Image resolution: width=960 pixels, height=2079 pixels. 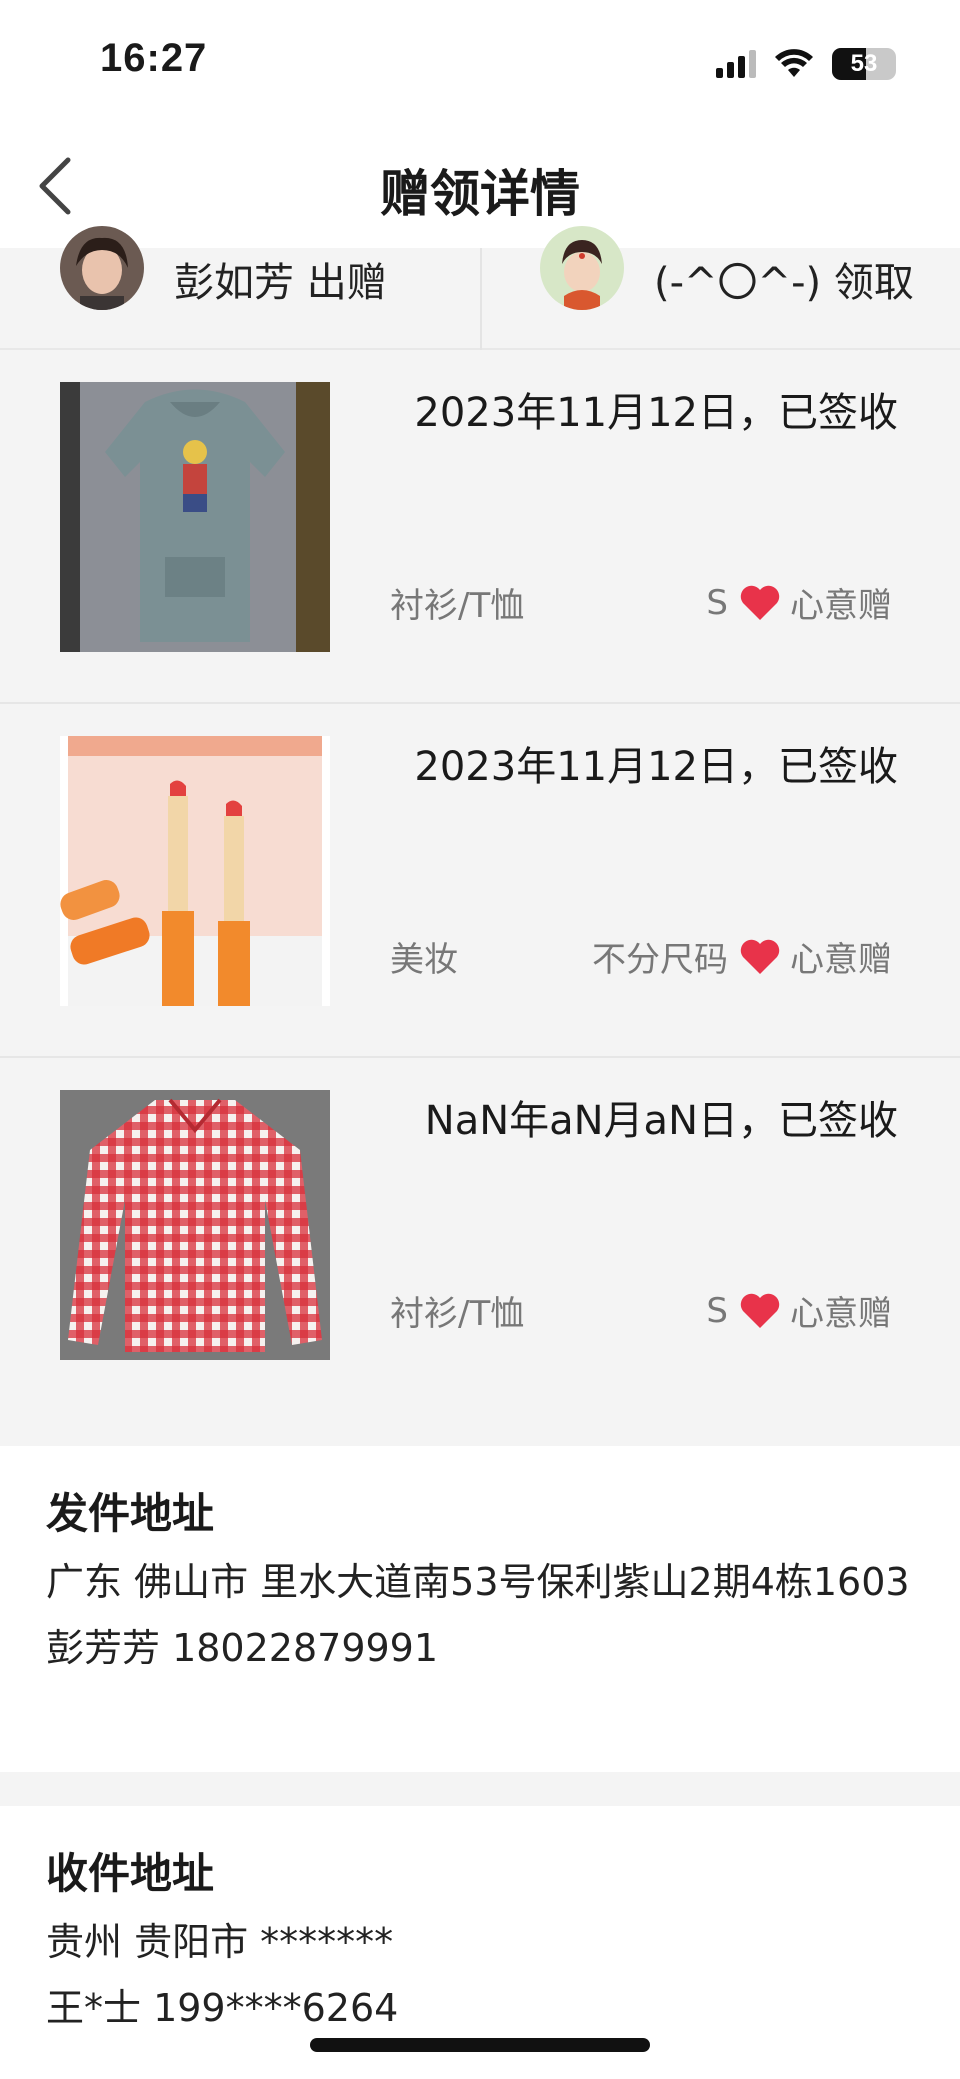 I want to click on status-icons: 53, so click(x=806, y=64).